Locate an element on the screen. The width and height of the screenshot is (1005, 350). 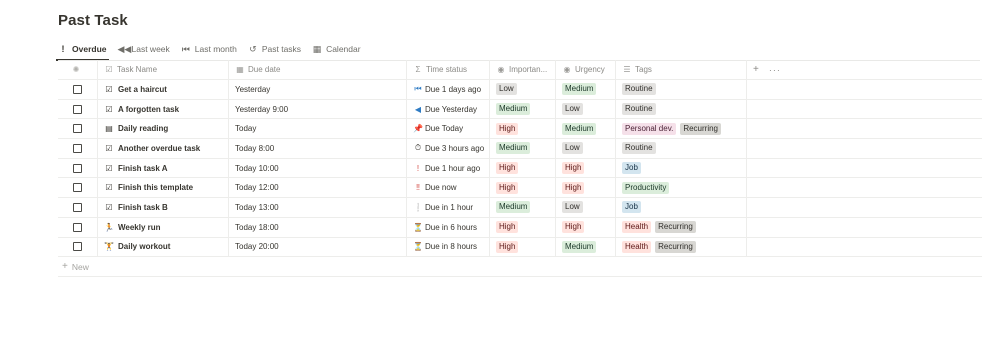
due-date-cell: Today 18:00 is located at coordinates (318, 227).